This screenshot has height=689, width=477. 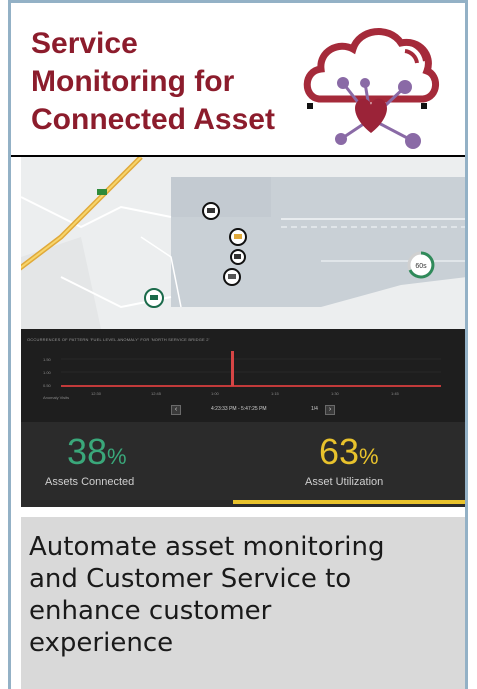 I want to click on title-line-2: Monitoring for, so click(x=133, y=81).